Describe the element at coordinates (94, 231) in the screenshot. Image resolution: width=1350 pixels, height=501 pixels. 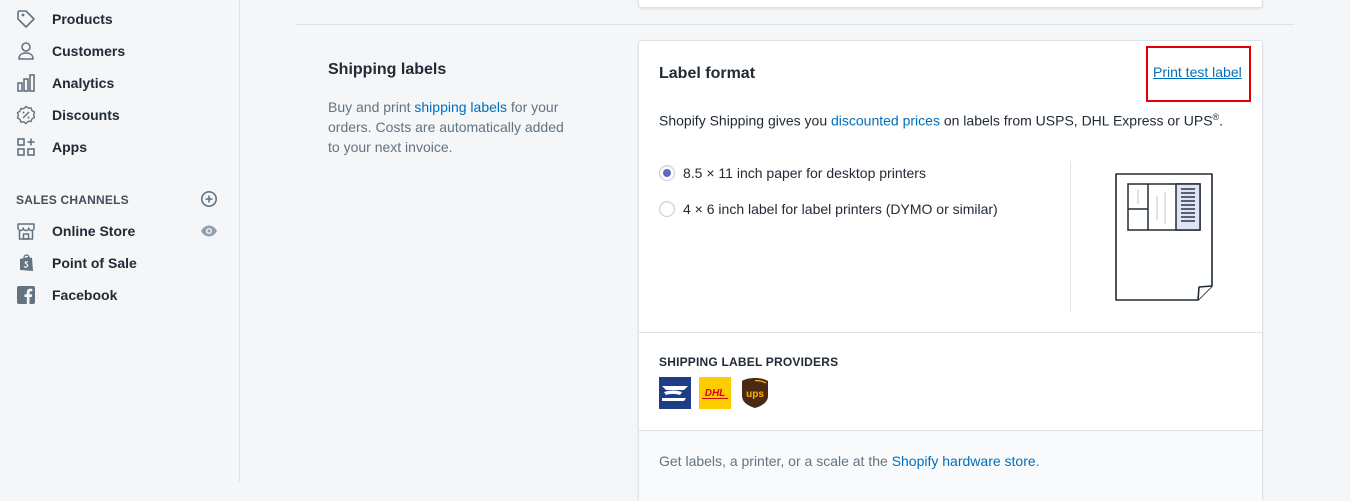
I see `sidebar-item-label: Online Store` at that location.